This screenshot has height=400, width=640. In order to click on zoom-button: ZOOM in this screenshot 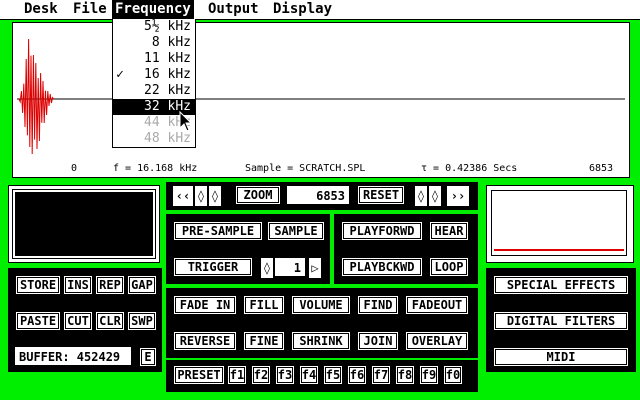, I will do `click(258, 195)`.